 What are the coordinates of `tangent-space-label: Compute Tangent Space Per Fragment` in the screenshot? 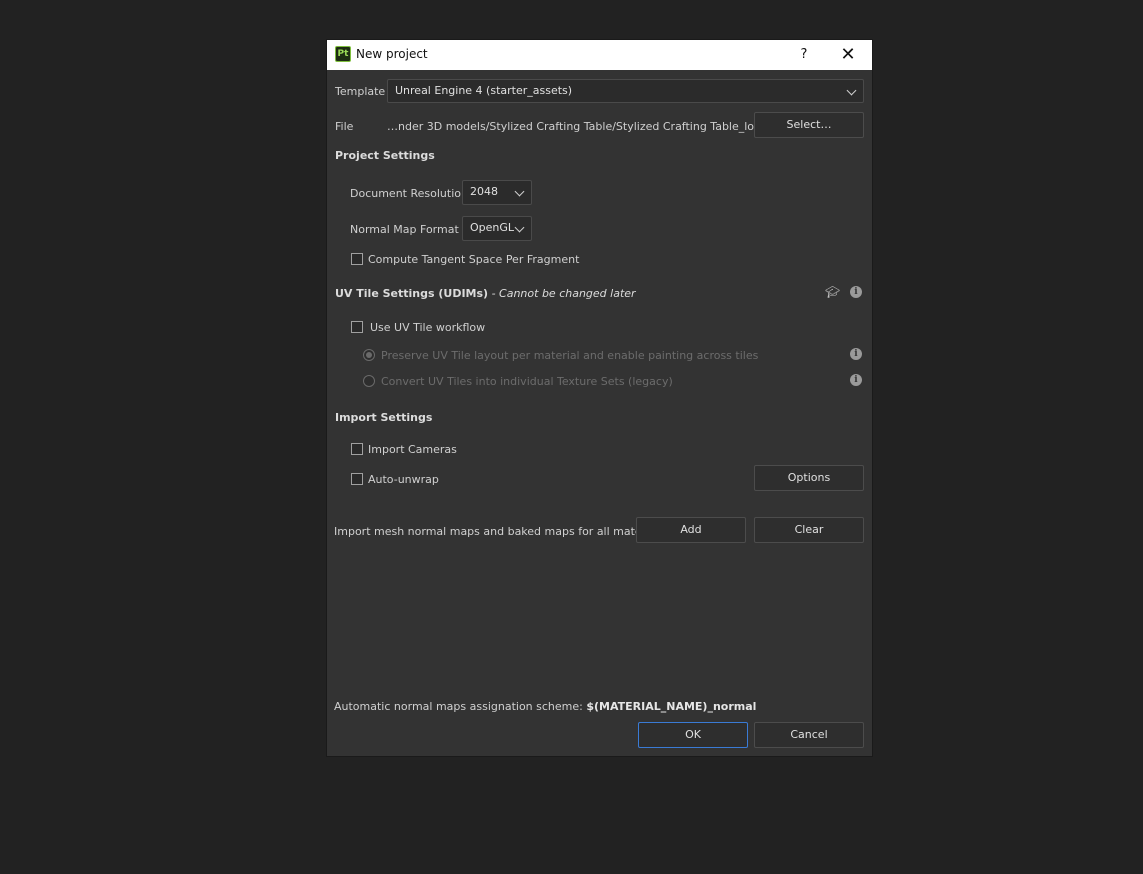 It's located at (474, 259).